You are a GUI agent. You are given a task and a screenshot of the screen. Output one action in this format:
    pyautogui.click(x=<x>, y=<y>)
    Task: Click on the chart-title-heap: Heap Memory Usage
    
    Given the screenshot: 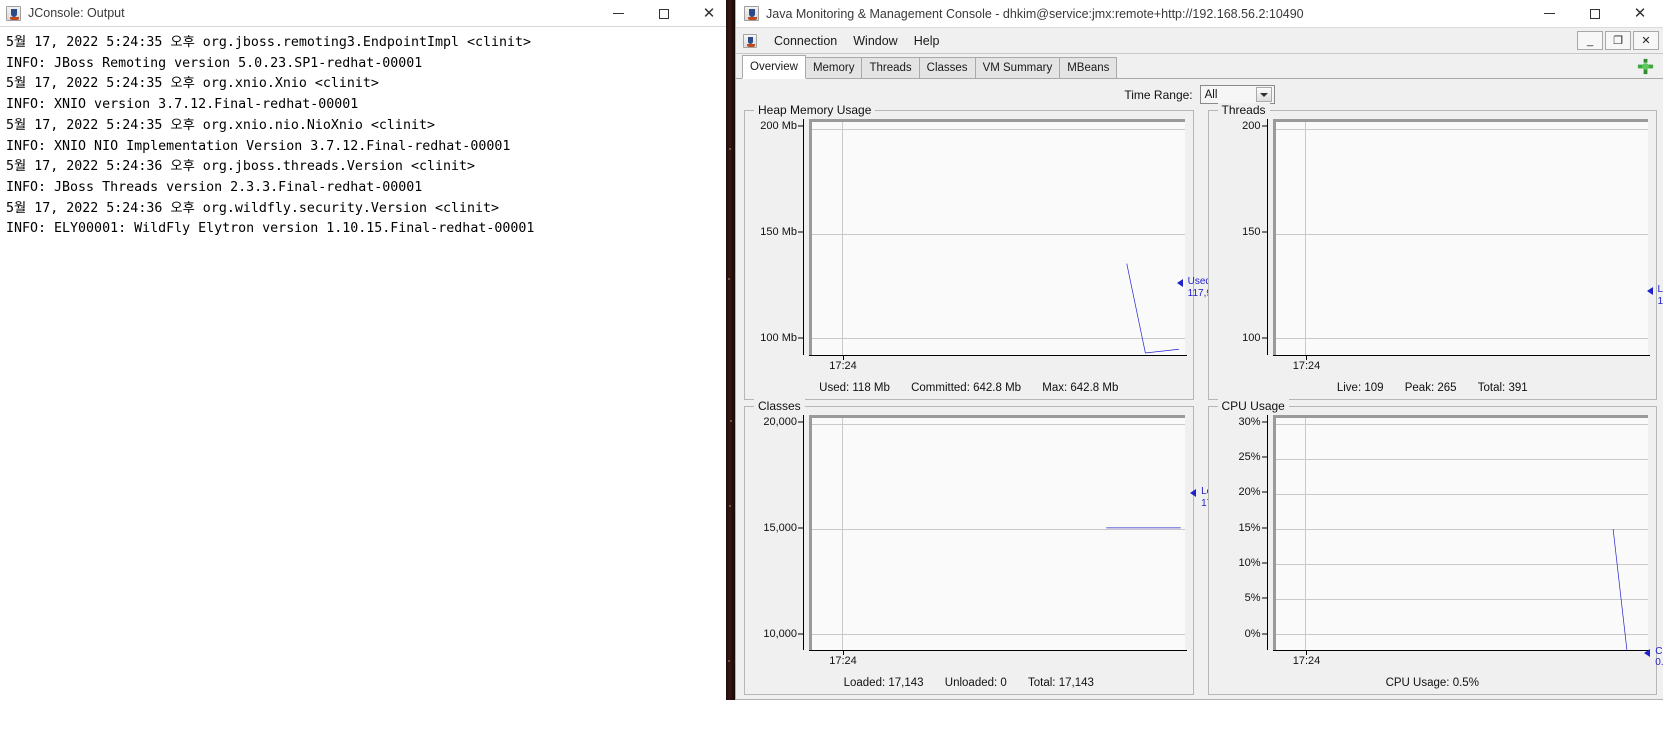 What is the action you would take?
    pyautogui.click(x=815, y=110)
    